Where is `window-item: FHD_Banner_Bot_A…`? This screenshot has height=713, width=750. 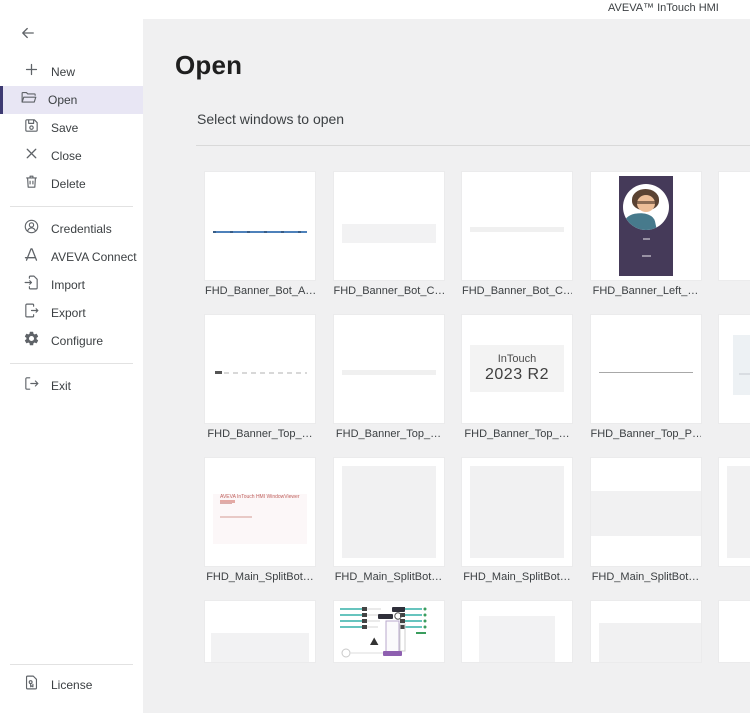
window-item: FHD_Banner_Bot_A… is located at coordinates (260, 235).